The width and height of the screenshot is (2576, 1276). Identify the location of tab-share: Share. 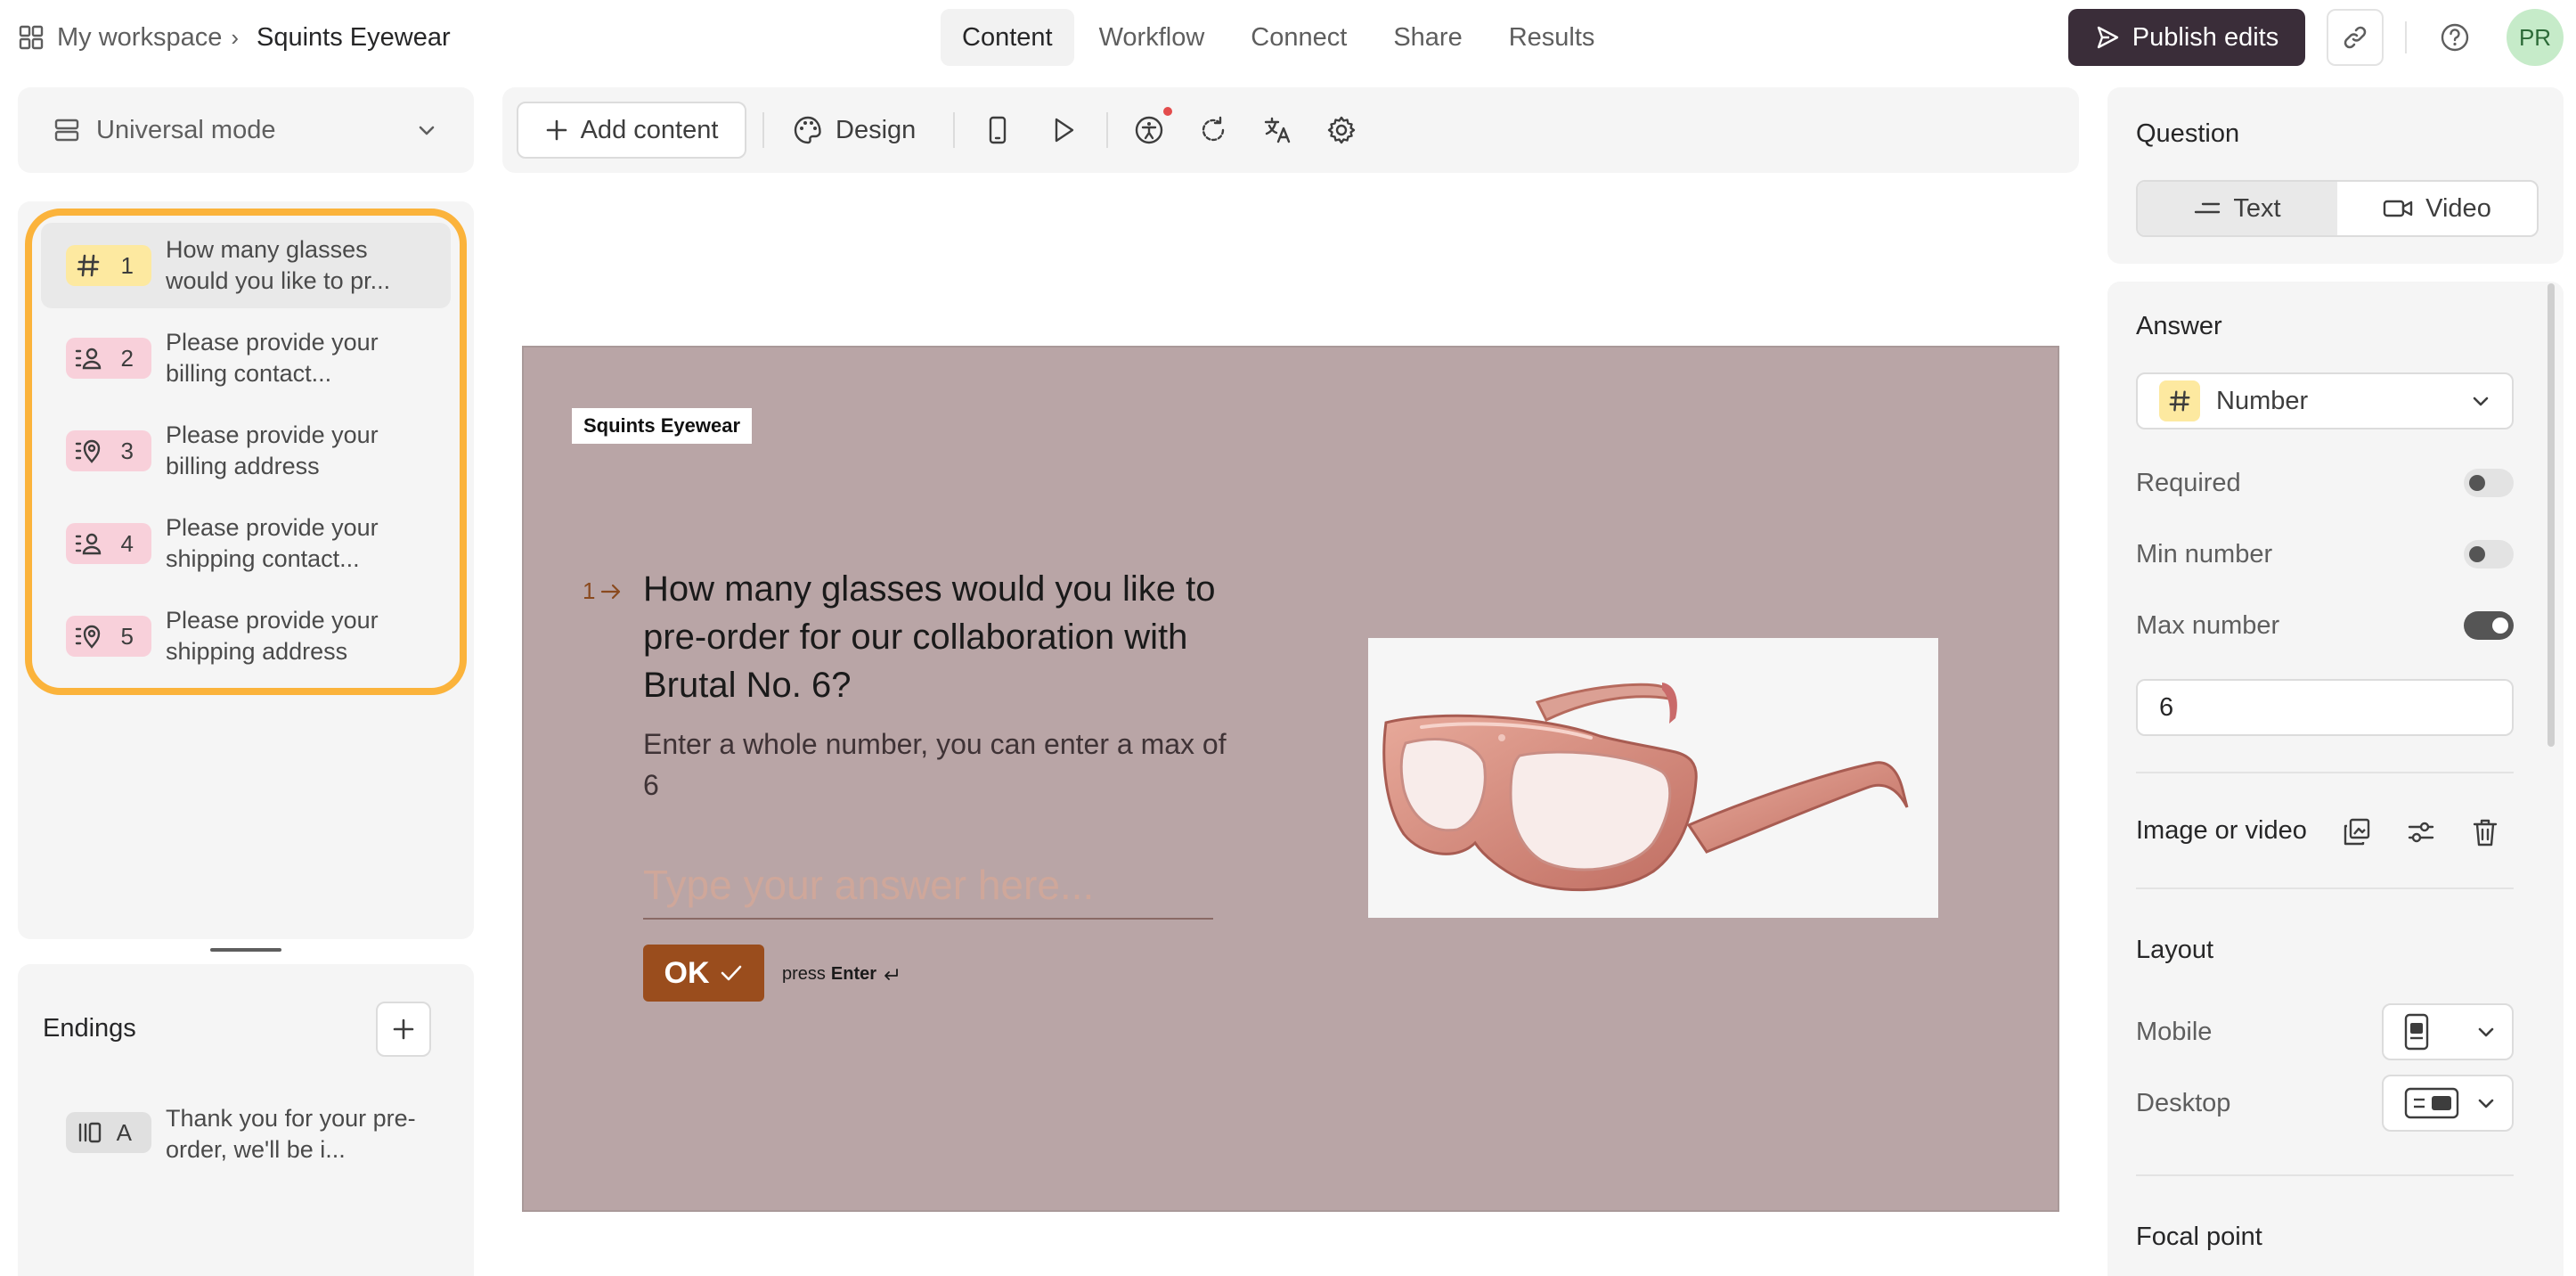
(1428, 38).